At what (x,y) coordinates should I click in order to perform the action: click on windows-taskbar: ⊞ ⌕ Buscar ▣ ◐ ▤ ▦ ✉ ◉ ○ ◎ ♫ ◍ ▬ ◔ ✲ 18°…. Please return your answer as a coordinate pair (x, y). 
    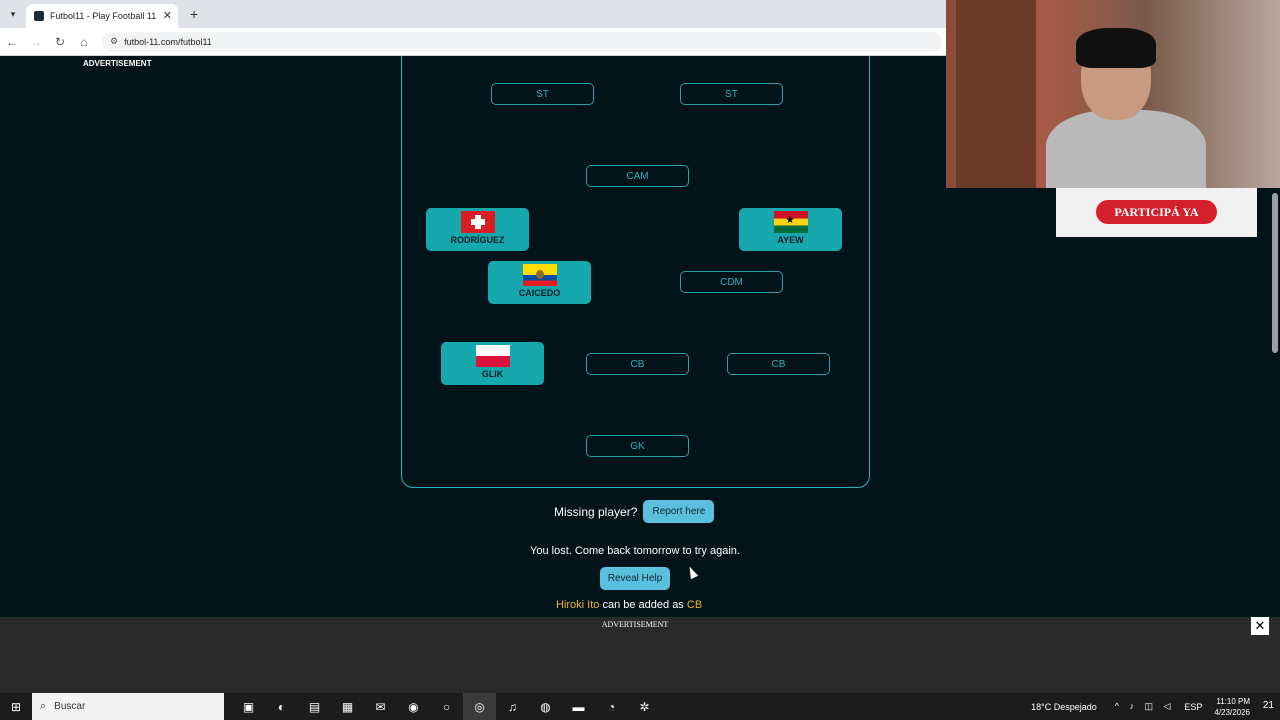
    Looking at the image, I should click on (640, 706).